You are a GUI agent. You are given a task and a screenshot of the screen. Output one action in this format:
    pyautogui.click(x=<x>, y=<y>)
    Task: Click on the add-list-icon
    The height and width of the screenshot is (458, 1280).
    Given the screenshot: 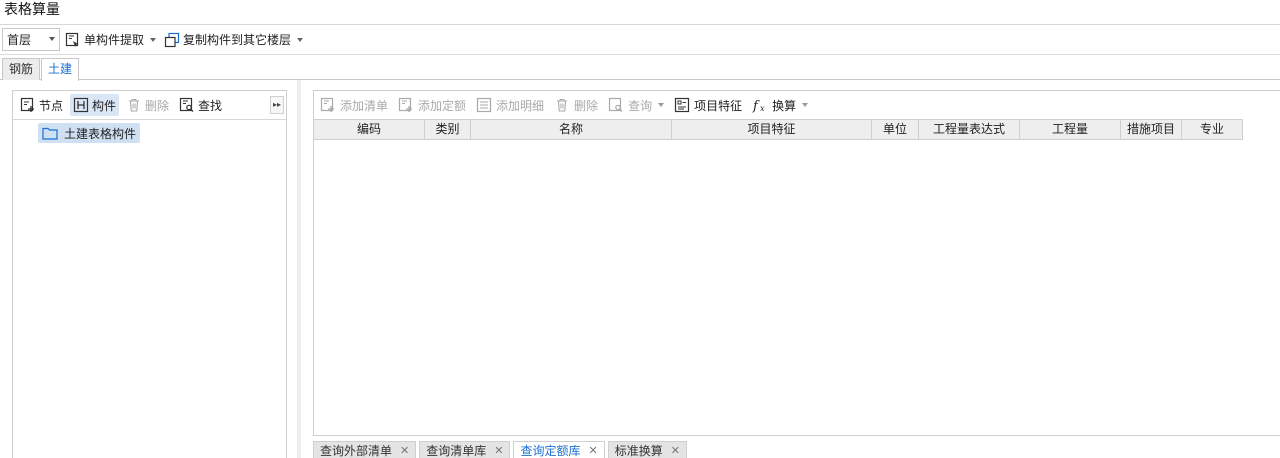 What is the action you would take?
    pyautogui.click(x=327, y=104)
    